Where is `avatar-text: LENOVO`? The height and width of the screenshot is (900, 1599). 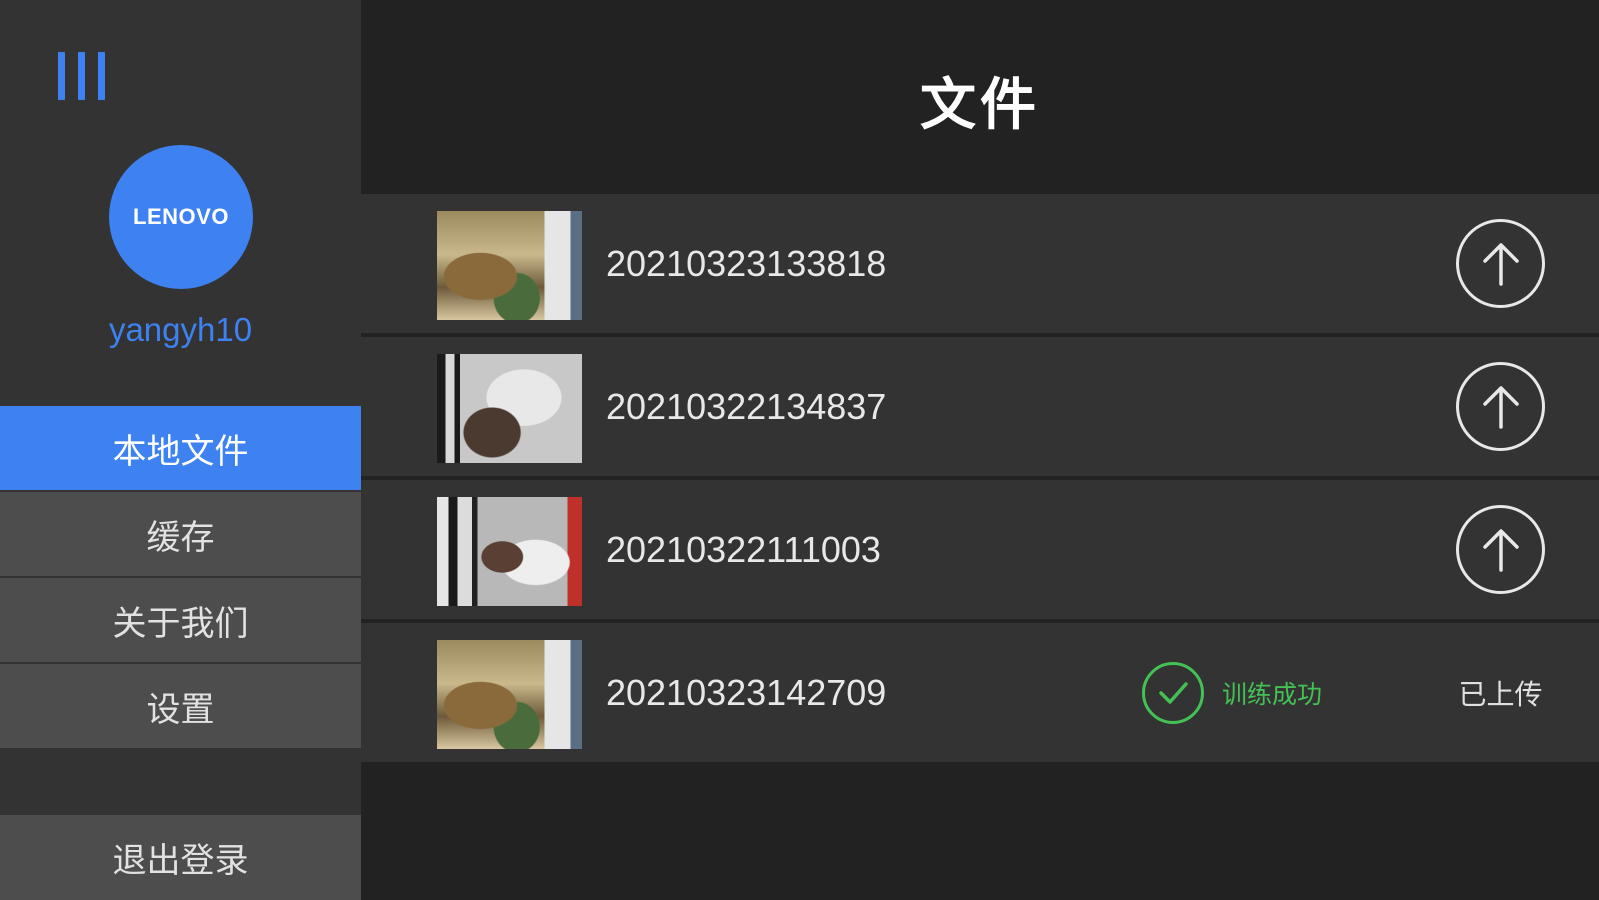
avatar-text: LENOVO is located at coordinates (181, 216).